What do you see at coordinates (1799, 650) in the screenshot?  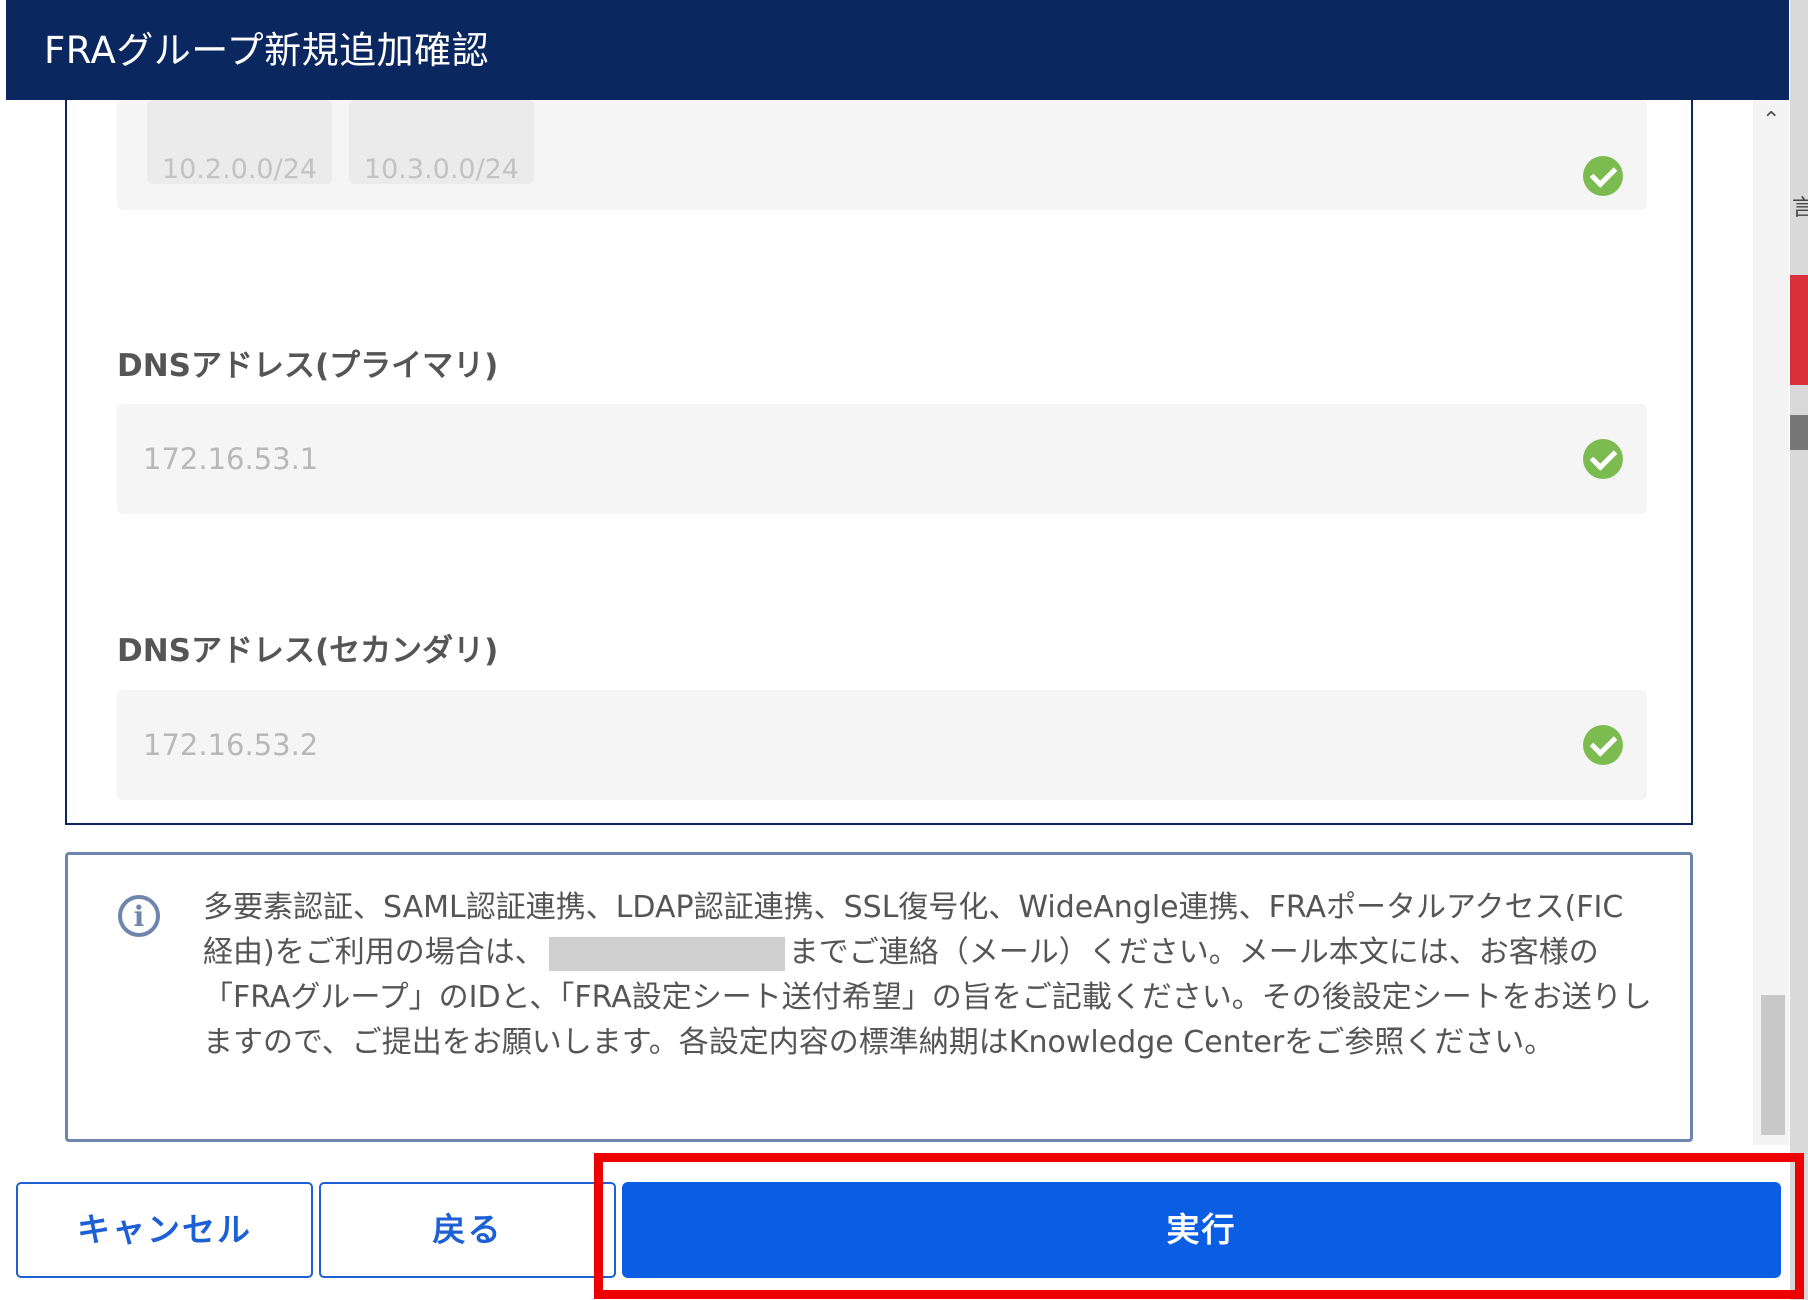 I see `background-page-edge: 言` at bounding box center [1799, 650].